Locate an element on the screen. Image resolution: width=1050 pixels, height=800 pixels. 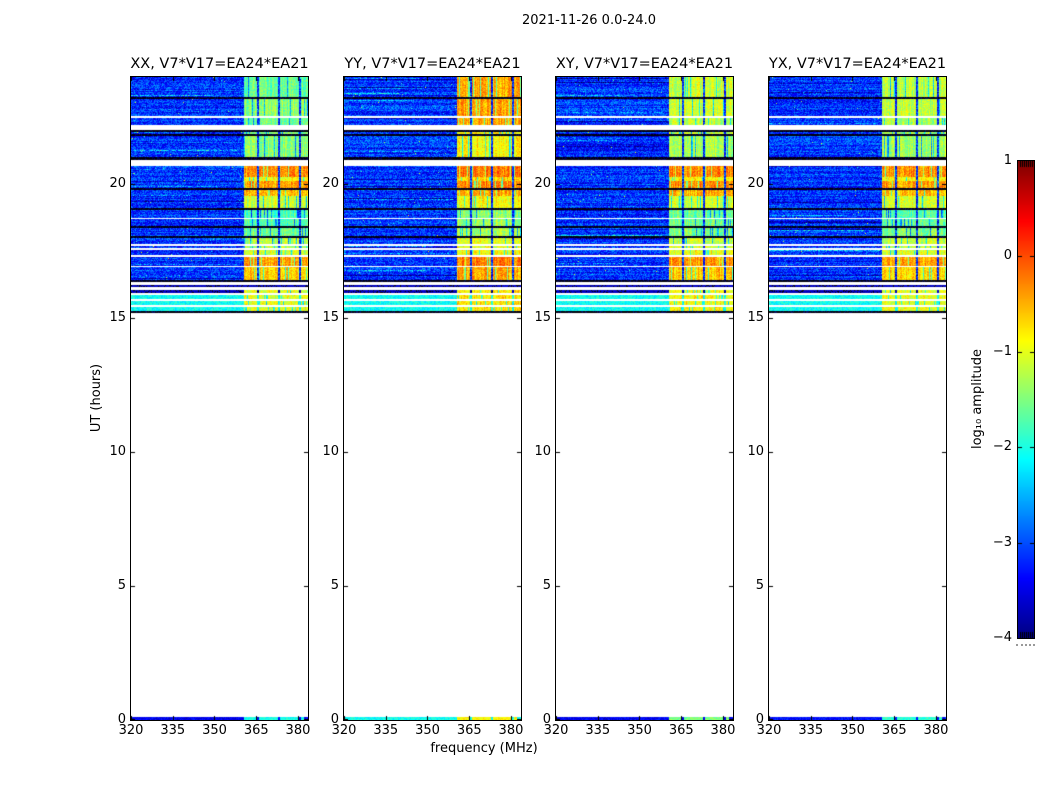
spectrogram-canvas-xx is located at coordinates (219, 398).